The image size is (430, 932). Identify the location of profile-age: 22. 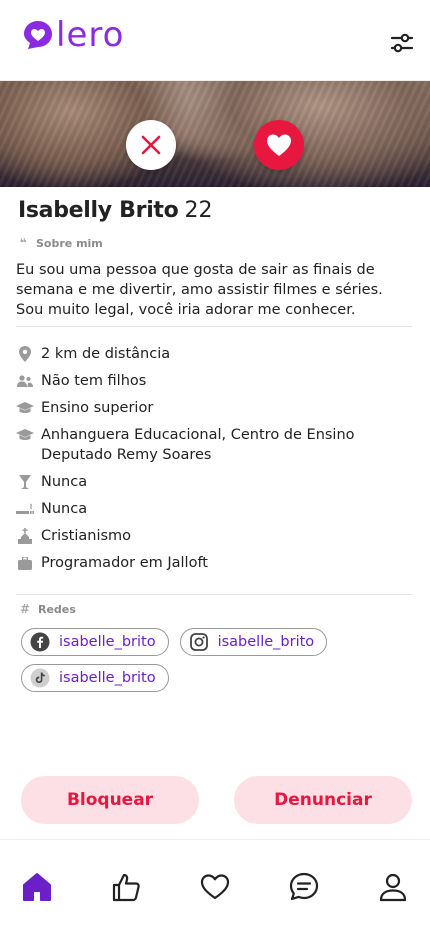
(198, 210).